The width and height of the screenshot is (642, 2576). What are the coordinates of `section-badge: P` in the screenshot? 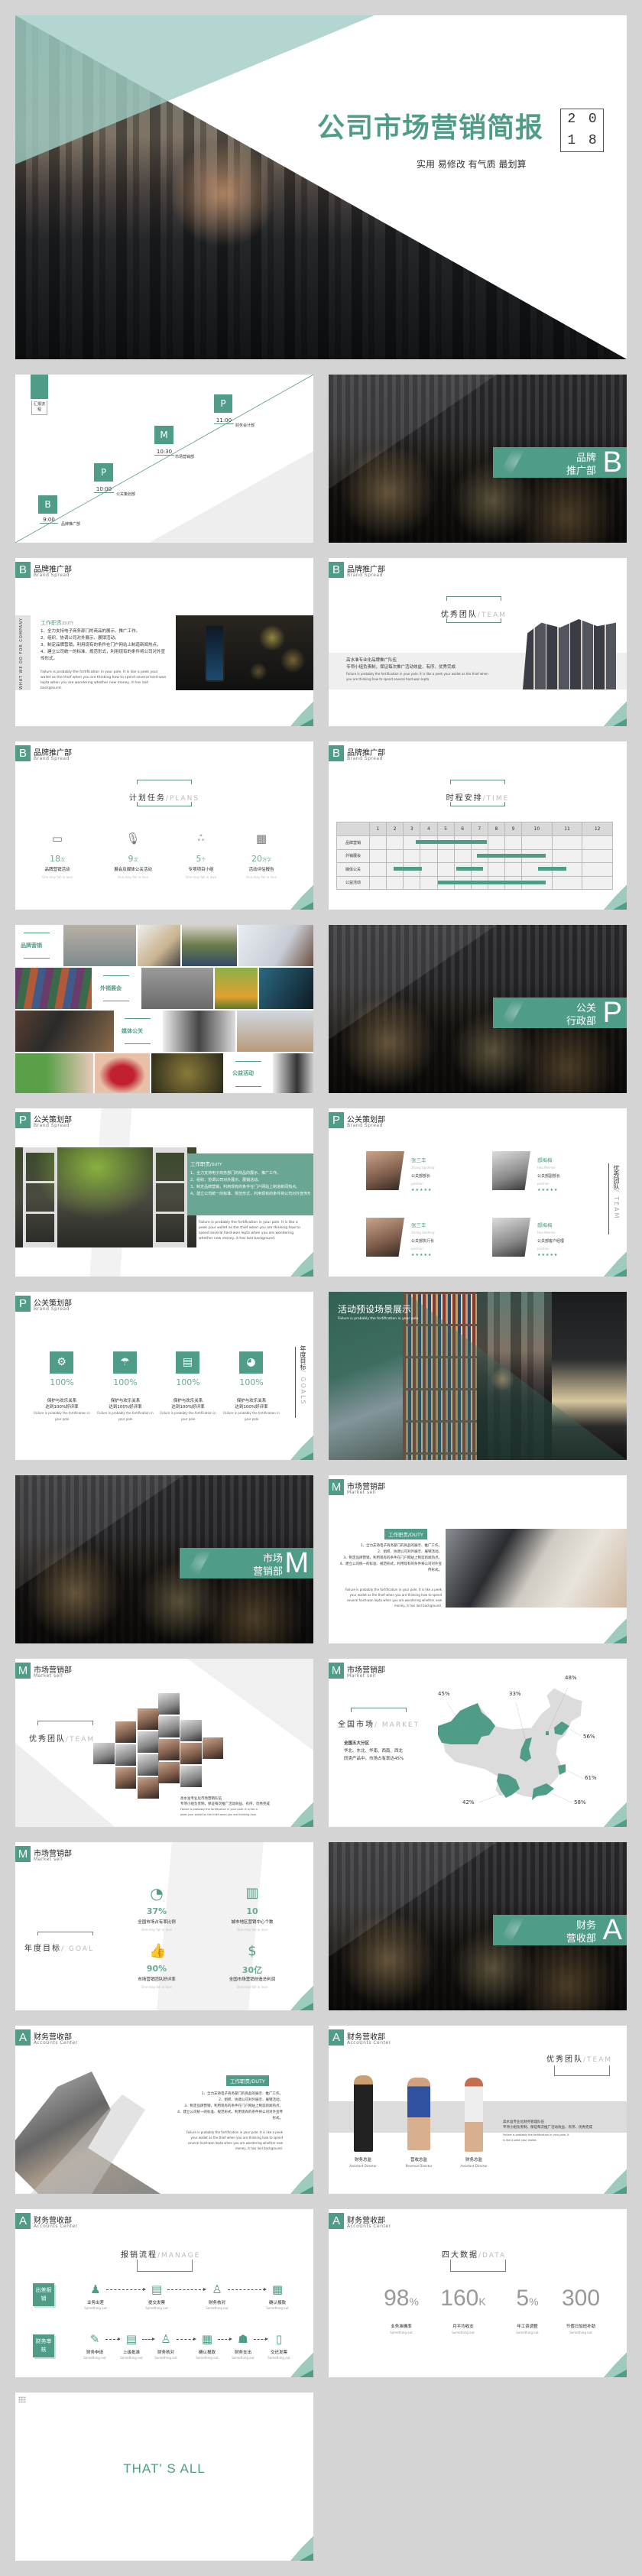 It's located at (336, 1120).